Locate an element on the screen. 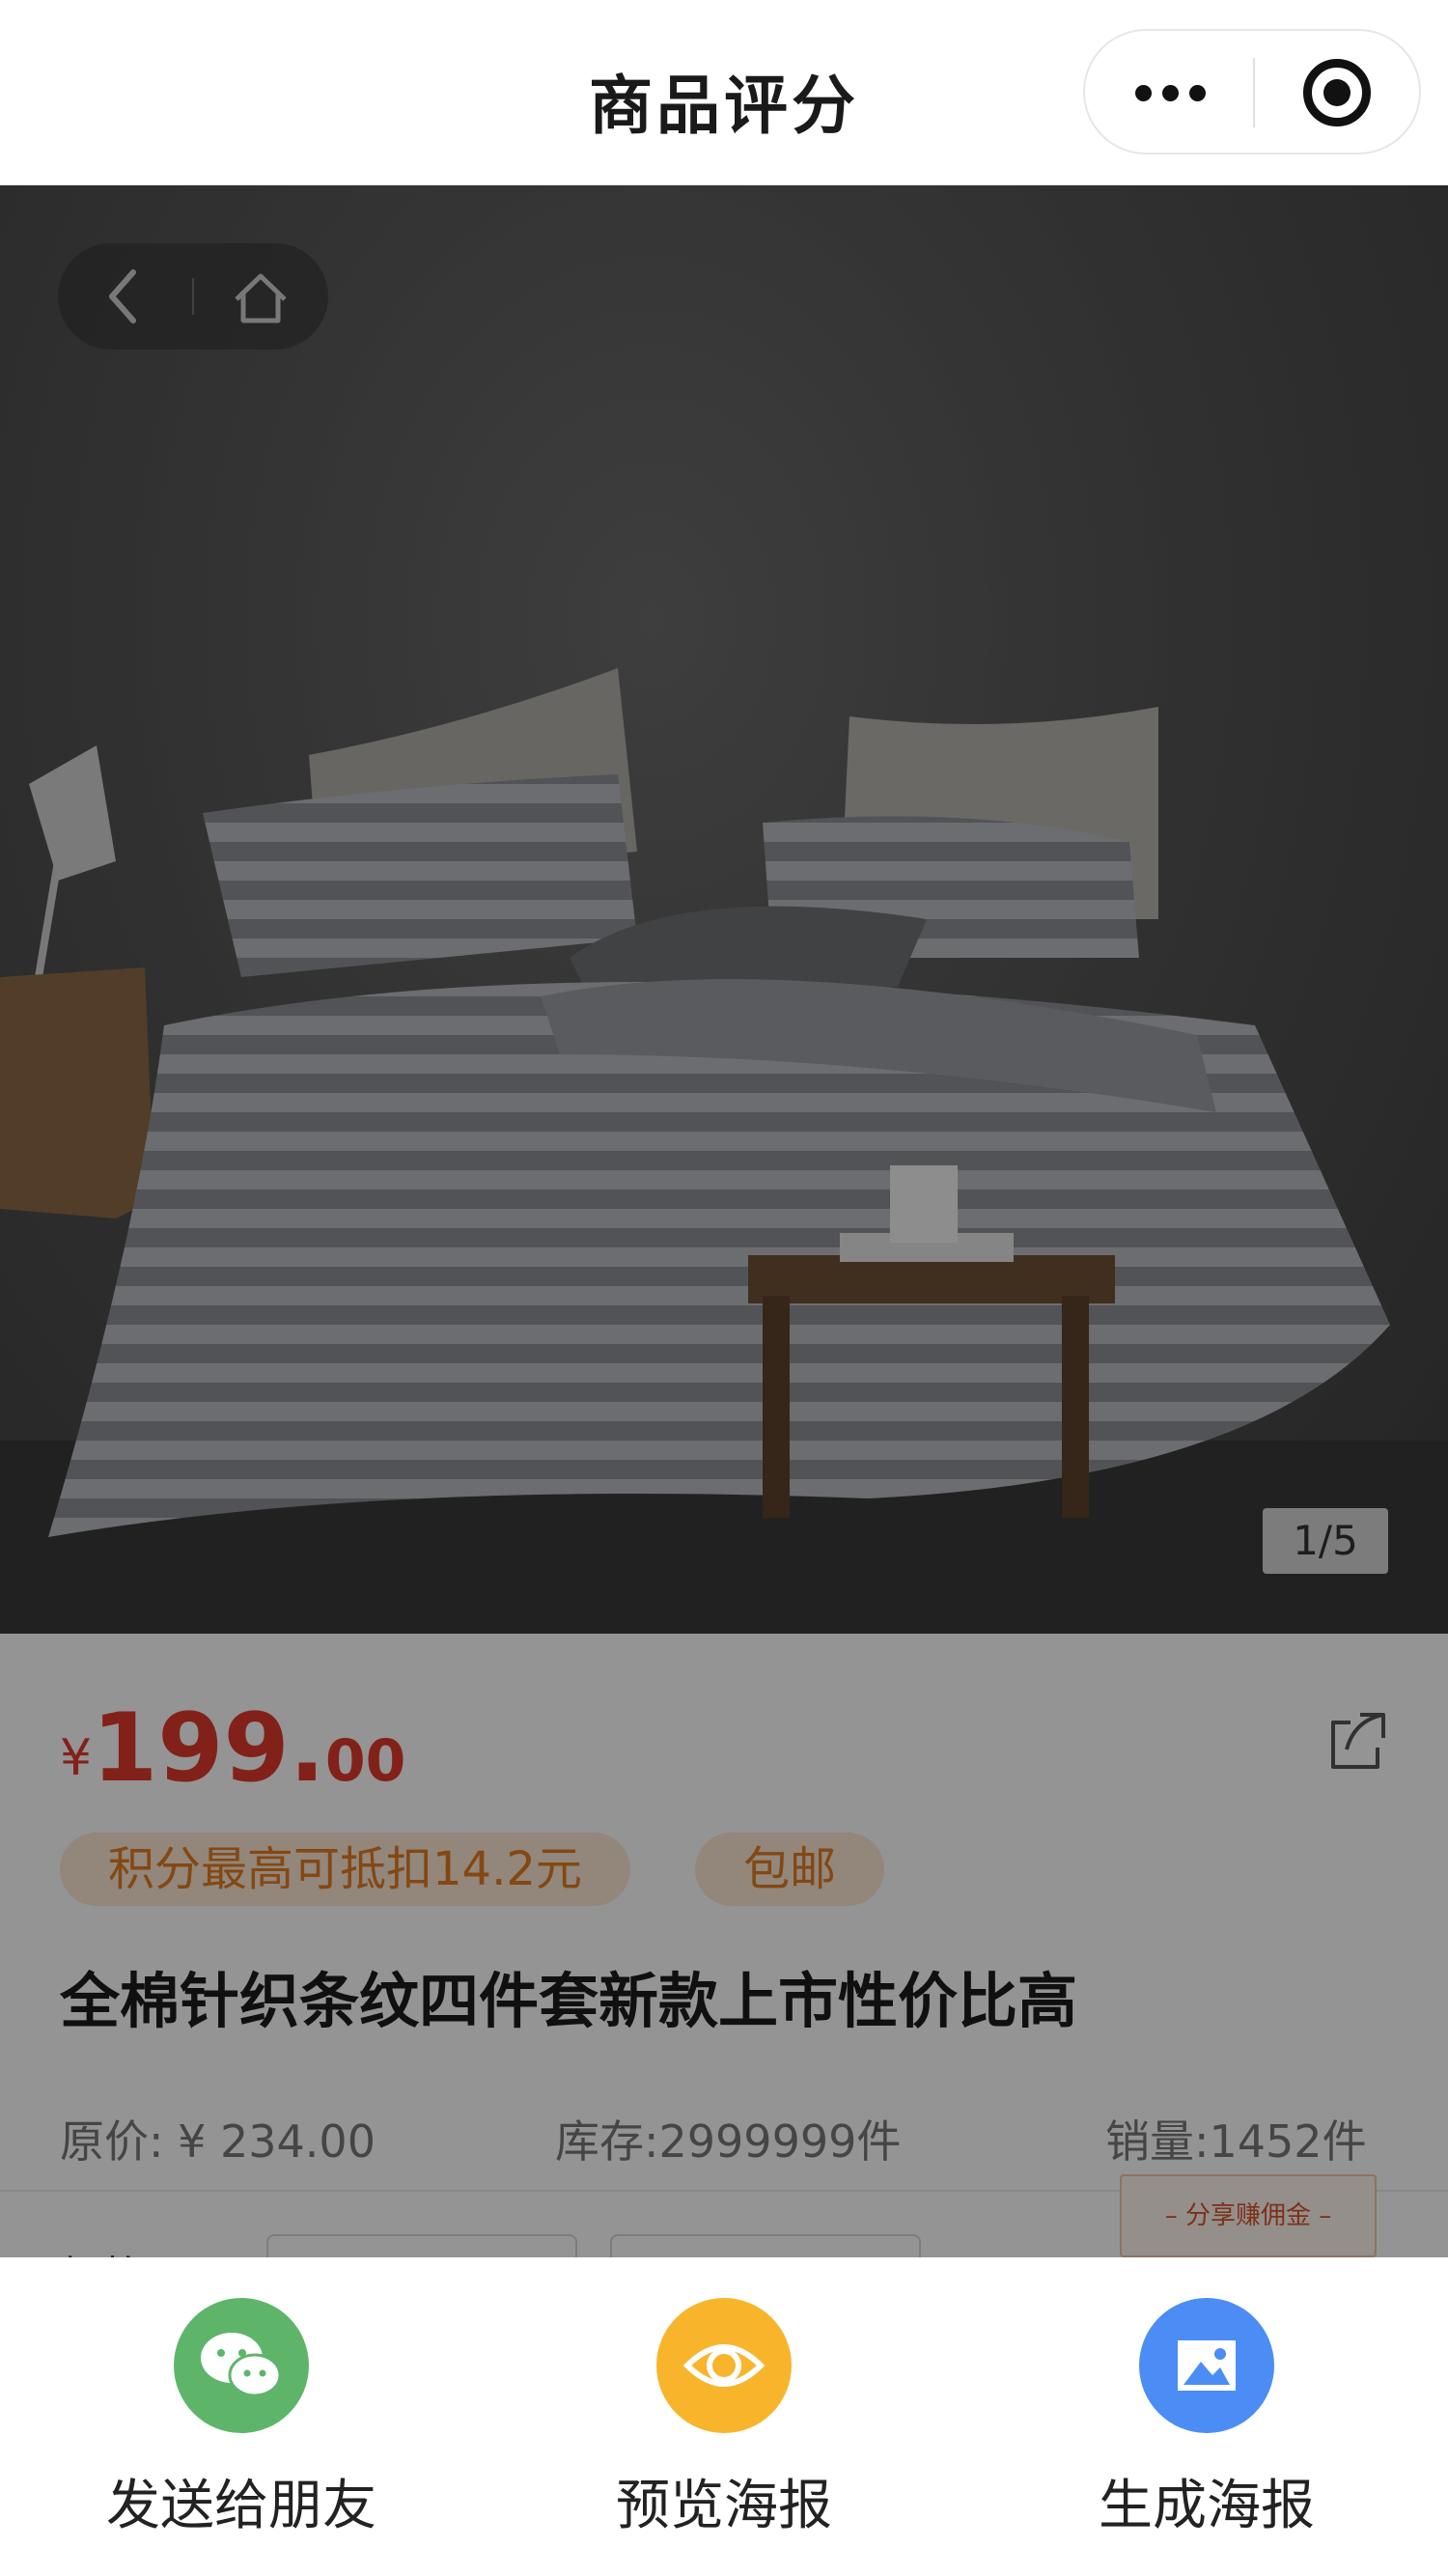 This screenshot has height=2576, width=1448. share-action-sheet: 发送给朋友 预览海报 生成海报 is located at coordinates (724, 2417).